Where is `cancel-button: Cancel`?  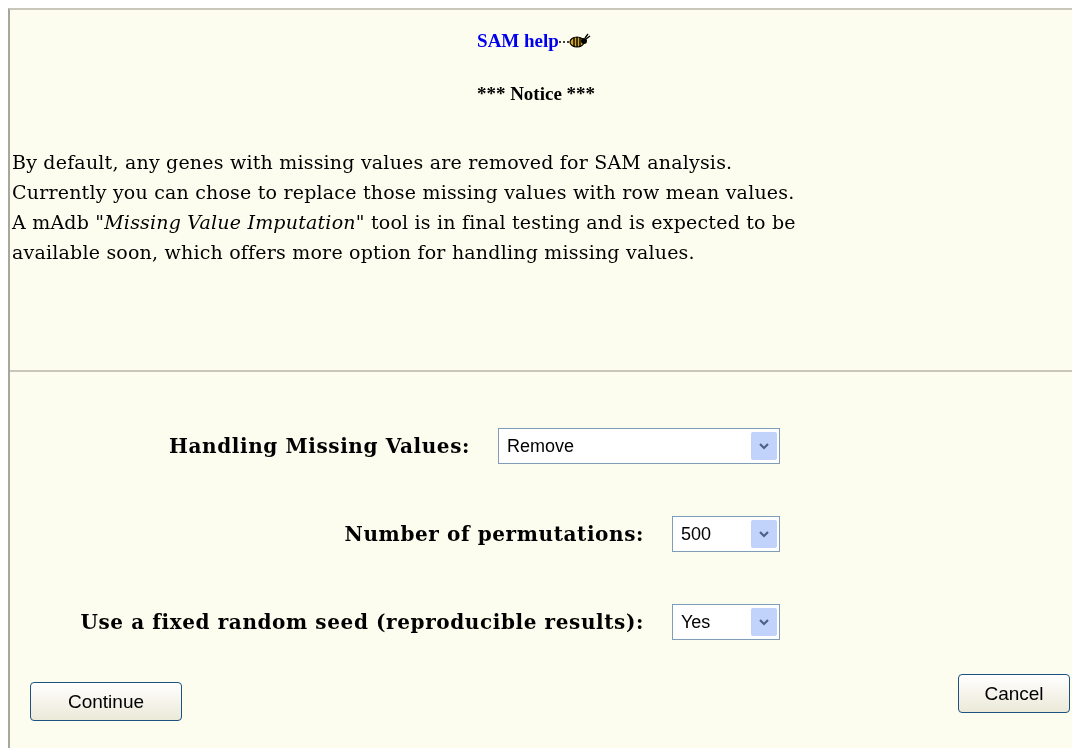 cancel-button: Cancel is located at coordinates (1014, 693).